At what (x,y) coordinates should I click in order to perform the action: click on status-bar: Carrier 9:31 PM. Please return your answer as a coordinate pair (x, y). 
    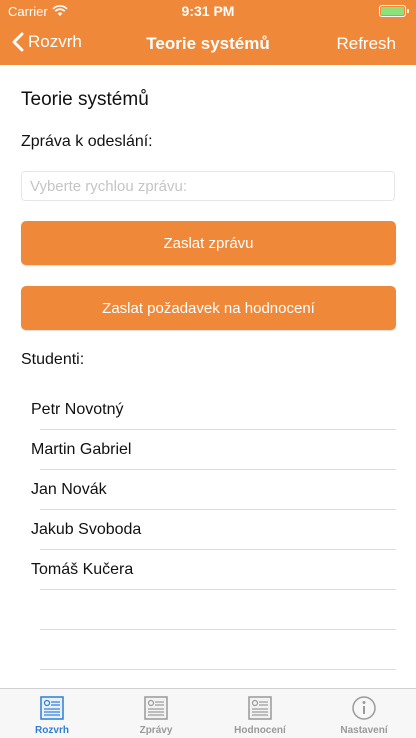
    Looking at the image, I should click on (208, 11).